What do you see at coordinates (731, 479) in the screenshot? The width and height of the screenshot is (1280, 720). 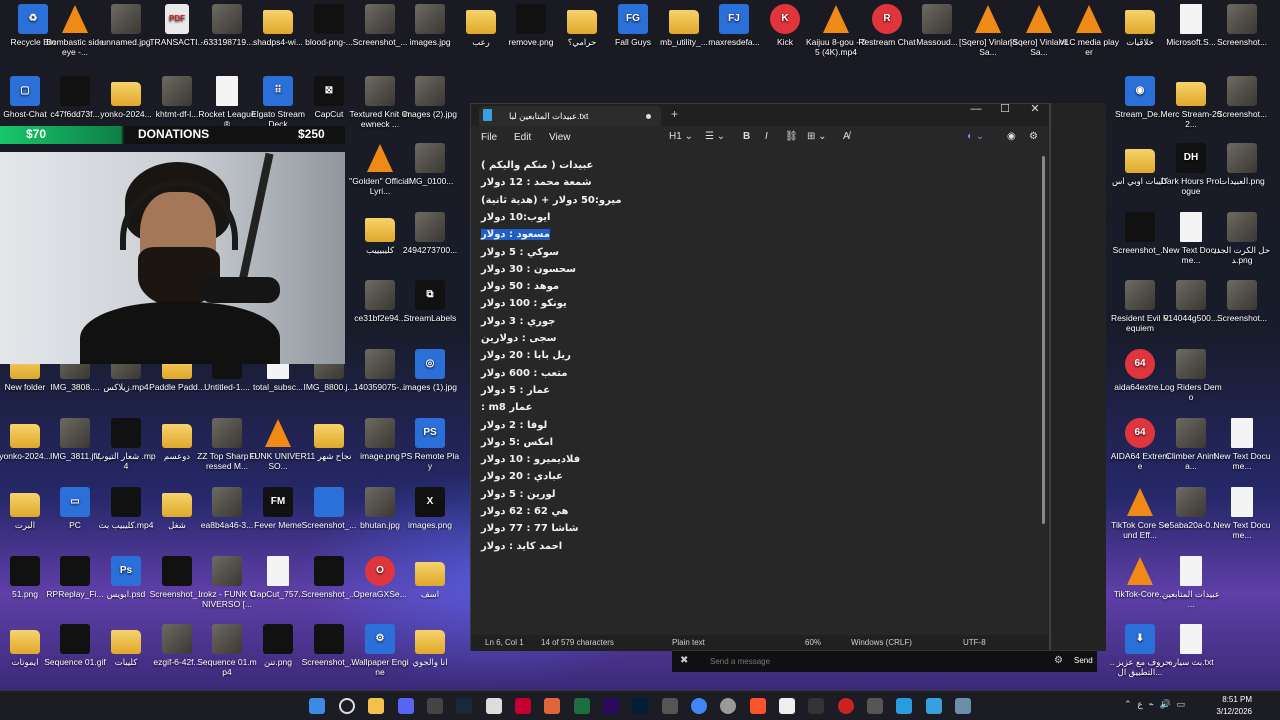 I see `text-line: عبادي : 20 دولار` at bounding box center [731, 479].